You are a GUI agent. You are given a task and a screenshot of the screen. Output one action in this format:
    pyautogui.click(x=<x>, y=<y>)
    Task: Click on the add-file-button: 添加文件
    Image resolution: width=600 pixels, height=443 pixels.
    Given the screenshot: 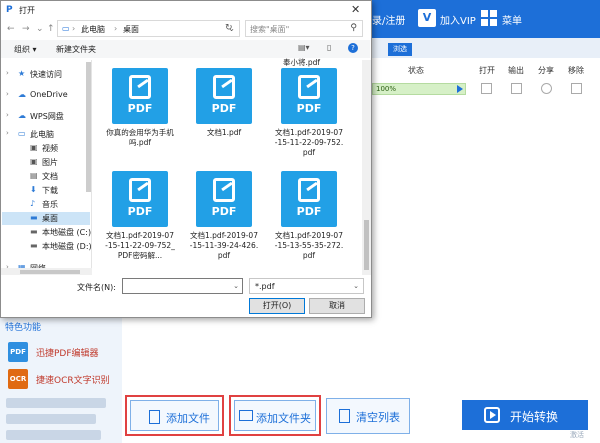 What is the action you would take?
    pyautogui.click(x=174, y=415)
    